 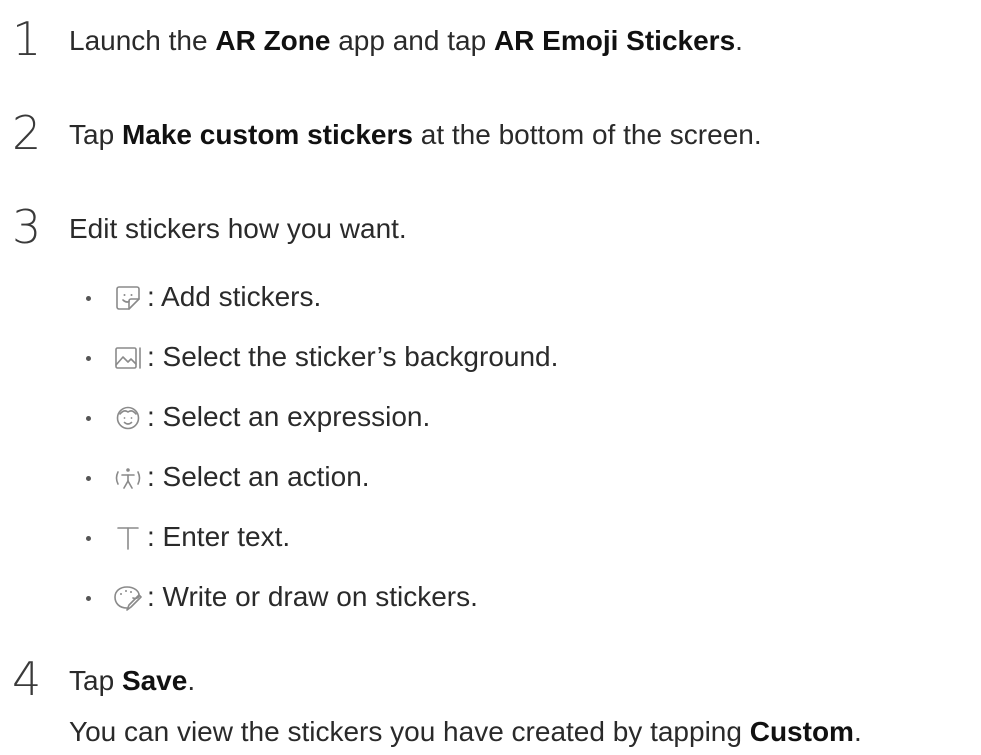 I want to click on step-1-mid: app and tap, so click(x=412, y=40).